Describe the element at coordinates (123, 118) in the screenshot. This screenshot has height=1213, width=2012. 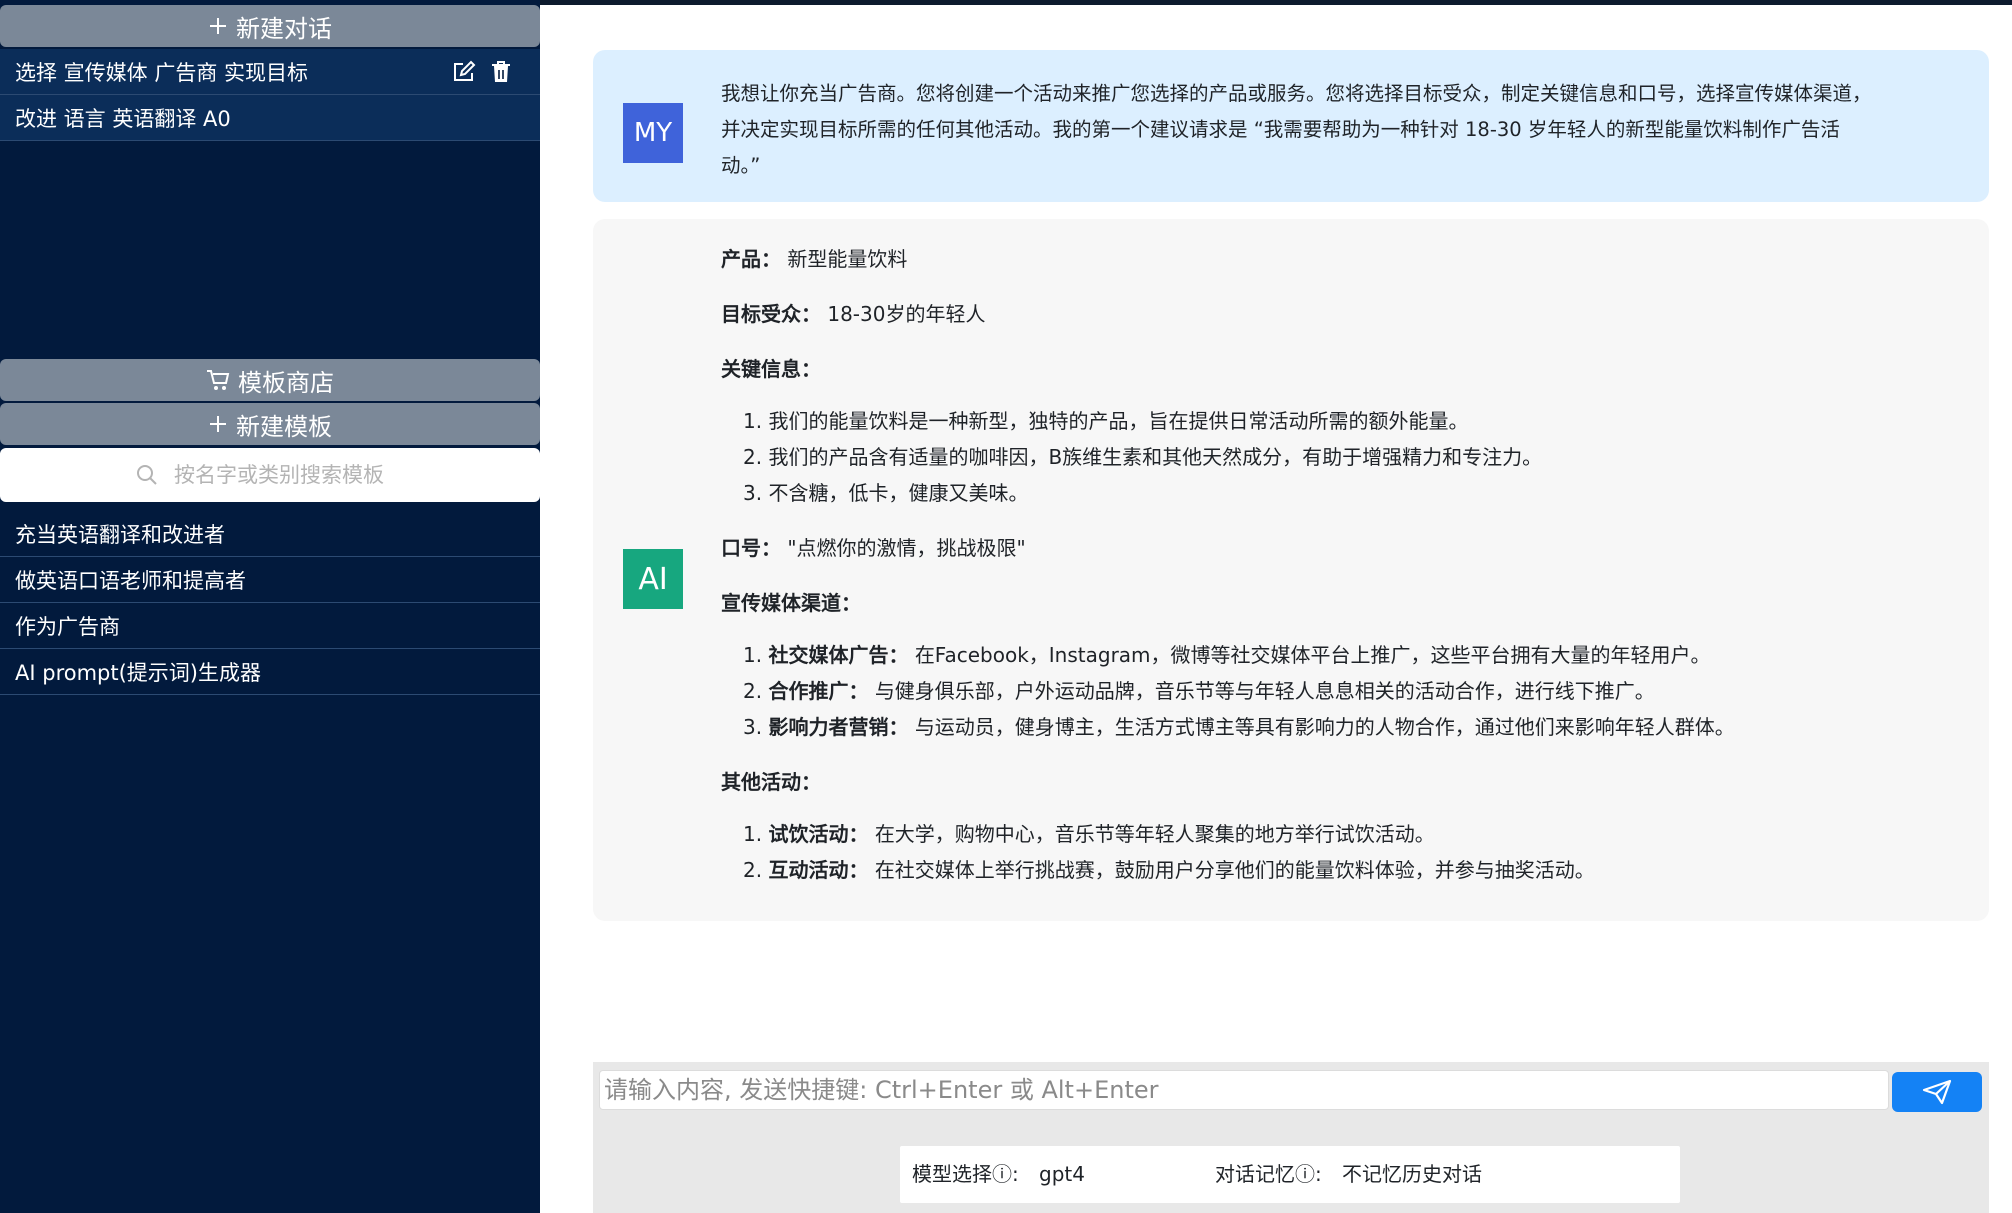
I see `conversation-title: 改进 语言 英语翻译 A0` at that location.